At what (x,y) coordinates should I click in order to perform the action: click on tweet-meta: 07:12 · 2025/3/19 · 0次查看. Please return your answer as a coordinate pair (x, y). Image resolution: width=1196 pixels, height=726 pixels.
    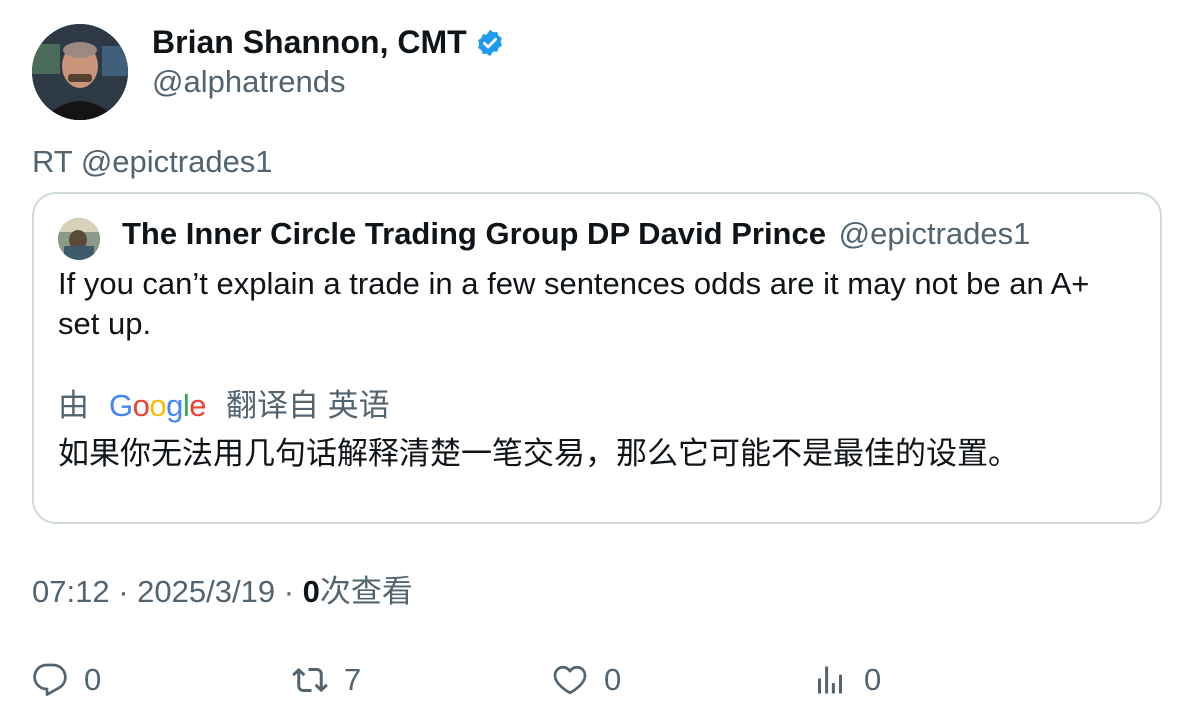
    Looking at the image, I should click on (222, 592).